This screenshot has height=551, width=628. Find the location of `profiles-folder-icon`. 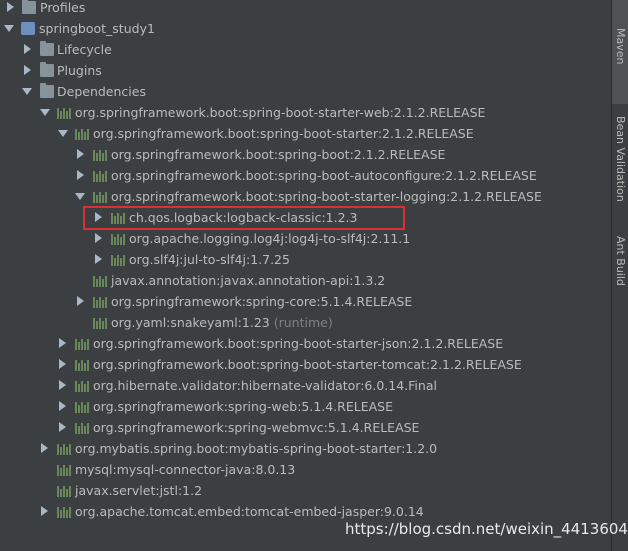

profiles-folder-icon is located at coordinates (29, 7).